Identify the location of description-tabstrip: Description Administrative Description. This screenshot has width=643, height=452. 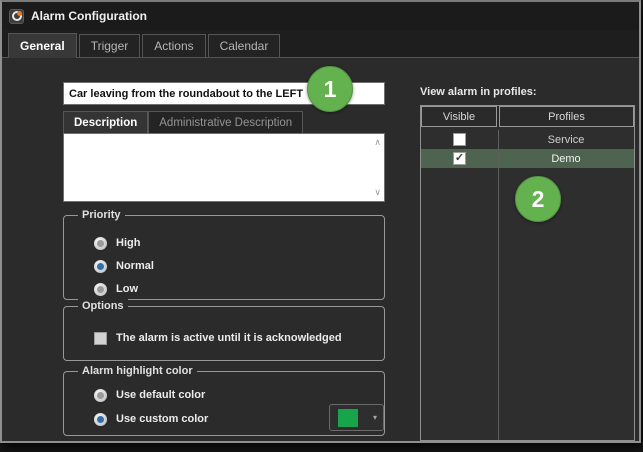
(183, 122).